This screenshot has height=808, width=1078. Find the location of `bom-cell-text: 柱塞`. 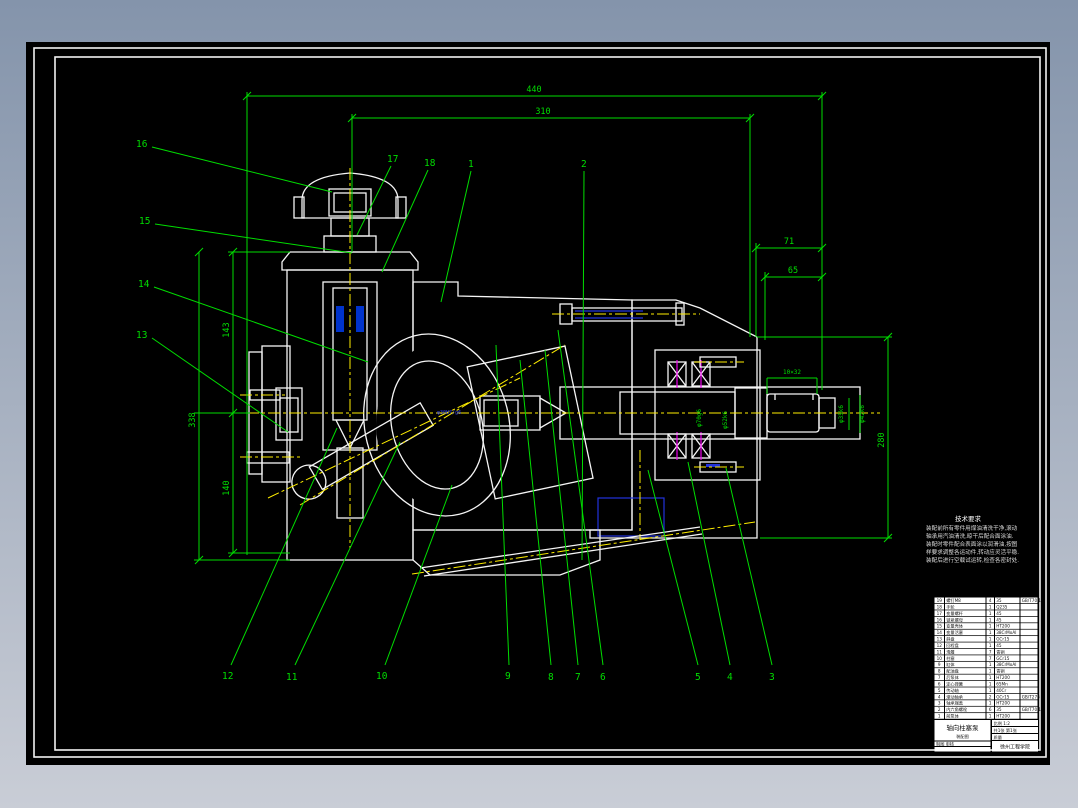

bom-cell-text: 柱塞 is located at coordinates (950, 658).